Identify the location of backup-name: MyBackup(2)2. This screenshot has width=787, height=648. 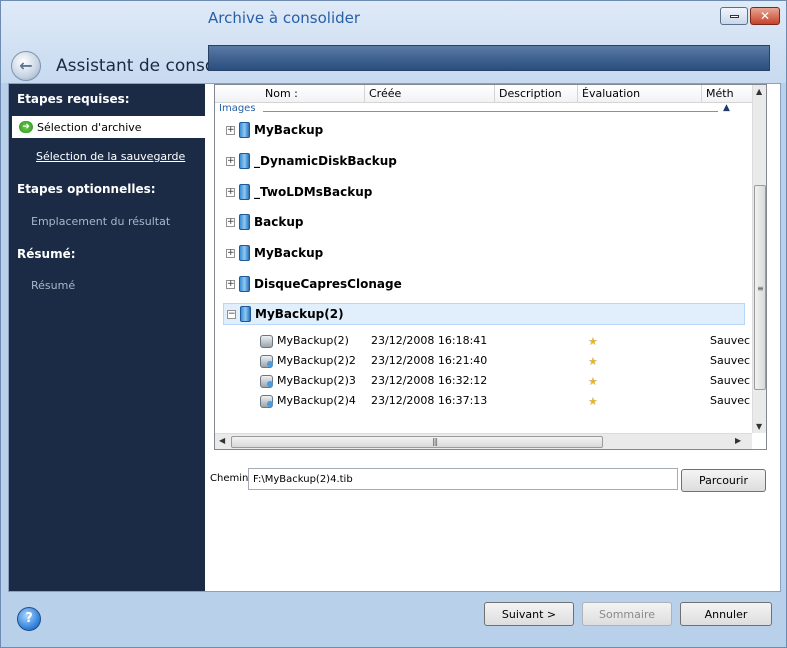
(316, 360).